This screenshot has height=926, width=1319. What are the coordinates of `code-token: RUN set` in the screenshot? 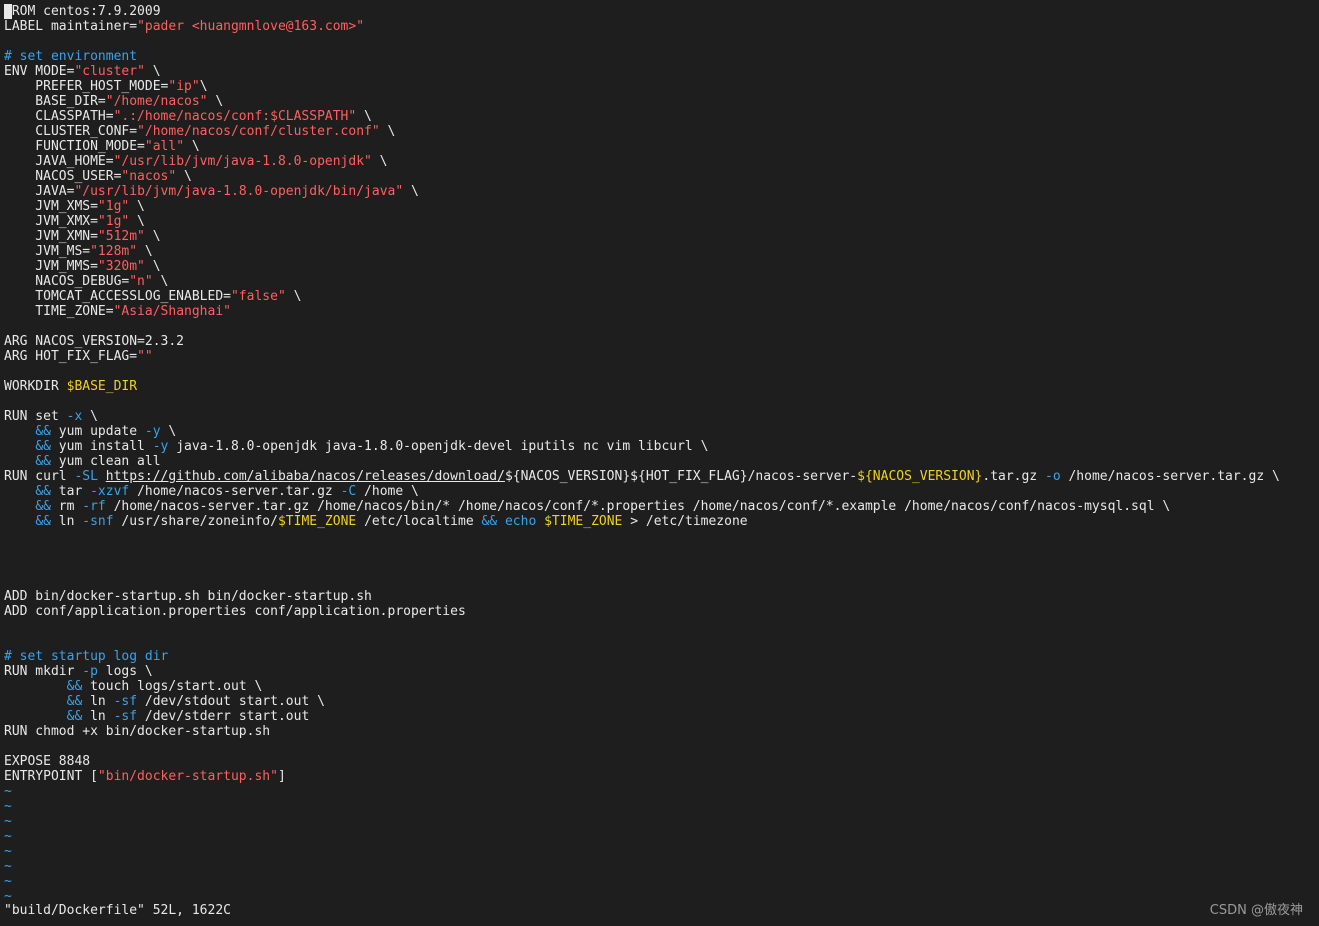 It's located at (35, 416).